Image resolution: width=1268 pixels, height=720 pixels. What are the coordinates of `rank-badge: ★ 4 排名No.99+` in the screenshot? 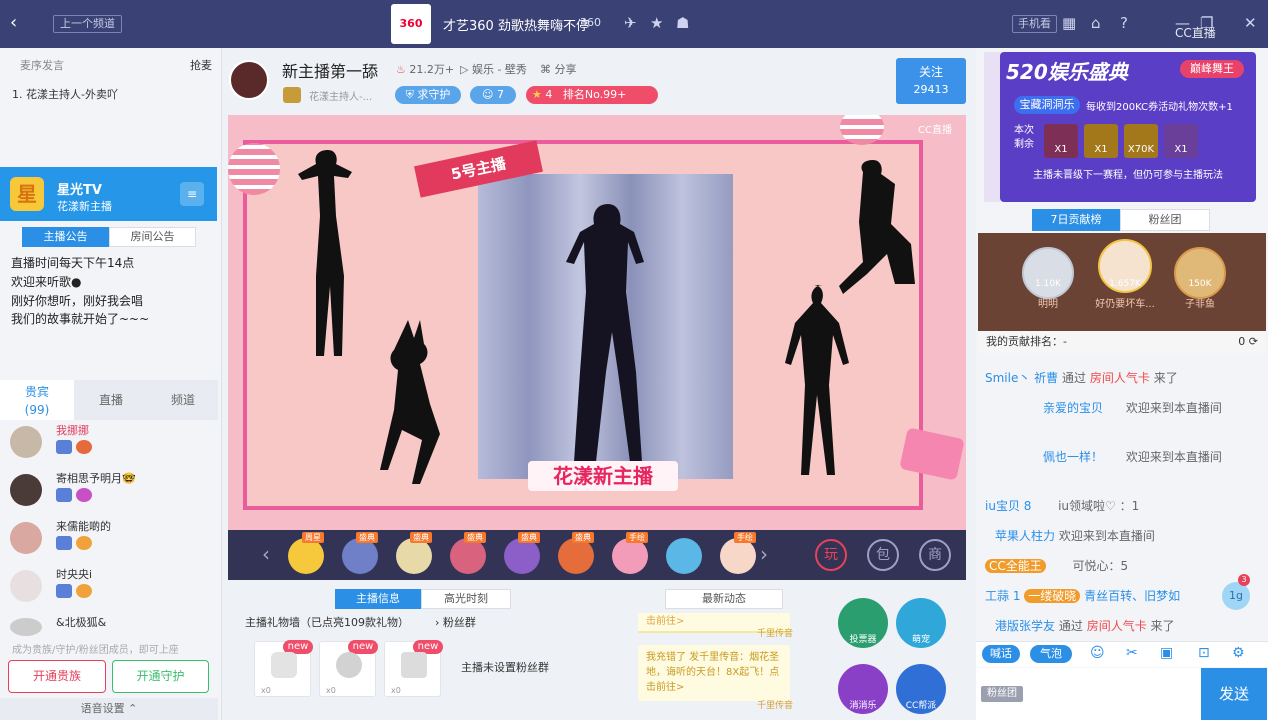 It's located at (592, 95).